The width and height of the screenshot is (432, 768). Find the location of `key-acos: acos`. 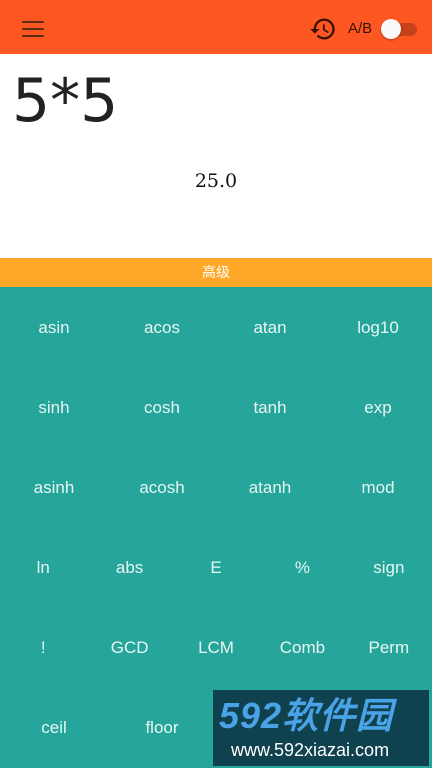

key-acos: acos is located at coordinates (162, 328).